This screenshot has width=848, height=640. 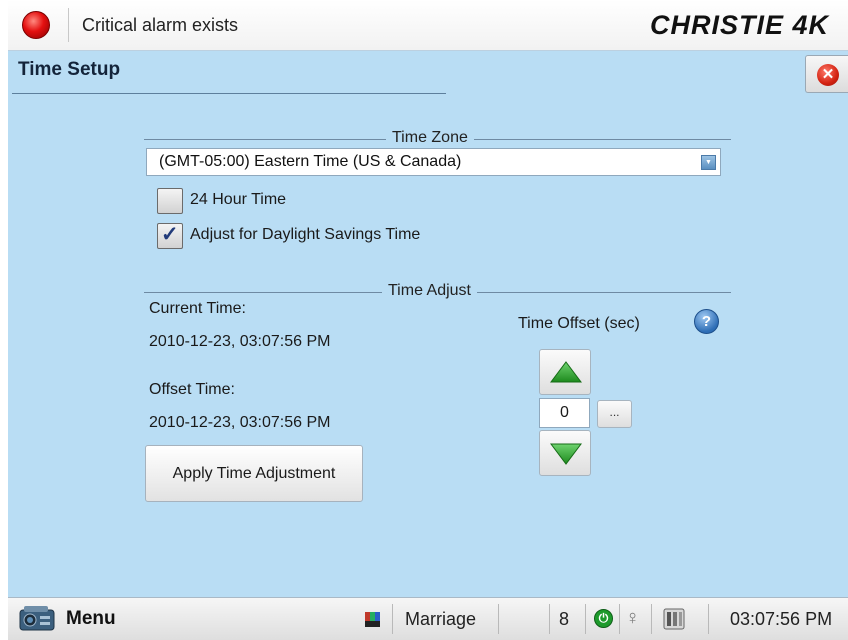 What do you see at coordinates (603, 618) in the screenshot?
I see `power-icon: ⏻` at bounding box center [603, 618].